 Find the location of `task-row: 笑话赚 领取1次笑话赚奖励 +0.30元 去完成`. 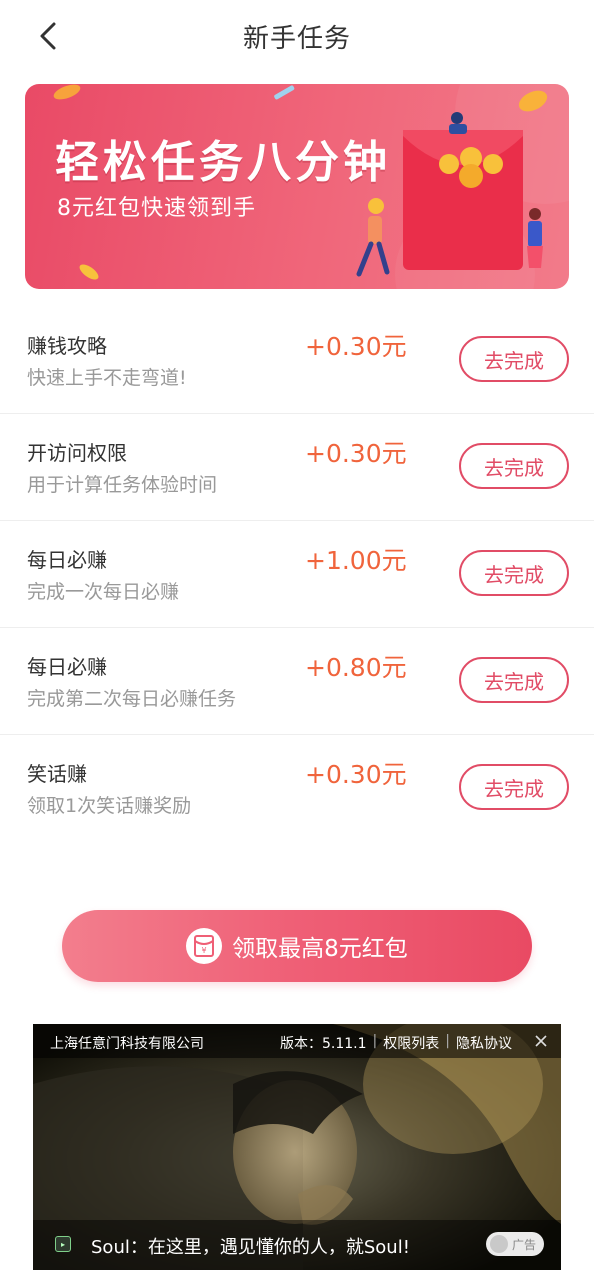

task-row: 笑话赚 领取1次笑话赚奖励 +0.30元 去完成 is located at coordinates (297, 788).